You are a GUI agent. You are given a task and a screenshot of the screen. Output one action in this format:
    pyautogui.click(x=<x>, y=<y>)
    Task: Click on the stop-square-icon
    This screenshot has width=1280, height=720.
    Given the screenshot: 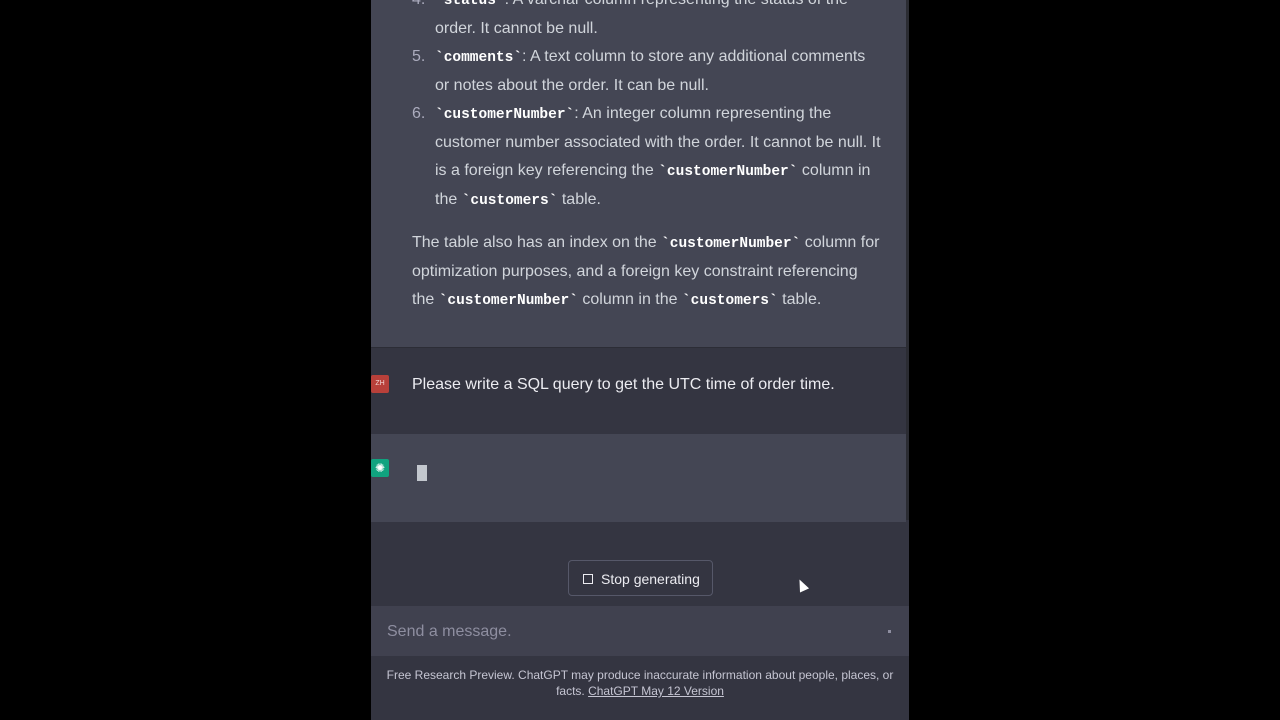 What is the action you would take?
    pyautogui.click(x=588, y=579)
    